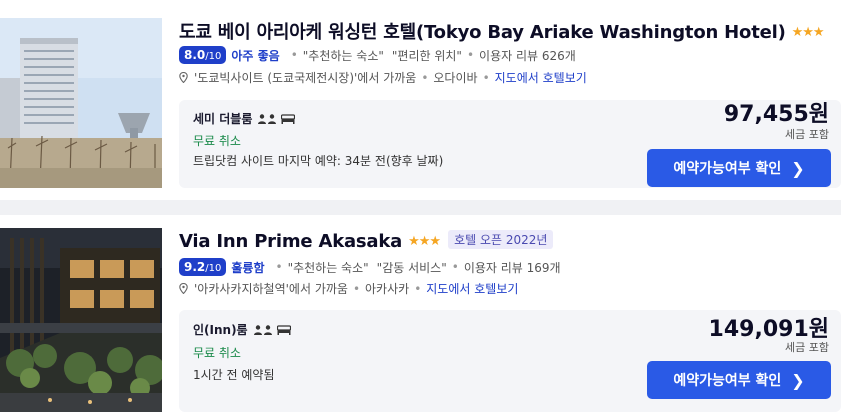  I want to click on rating-word: 훌륭함, so click(248, 267).